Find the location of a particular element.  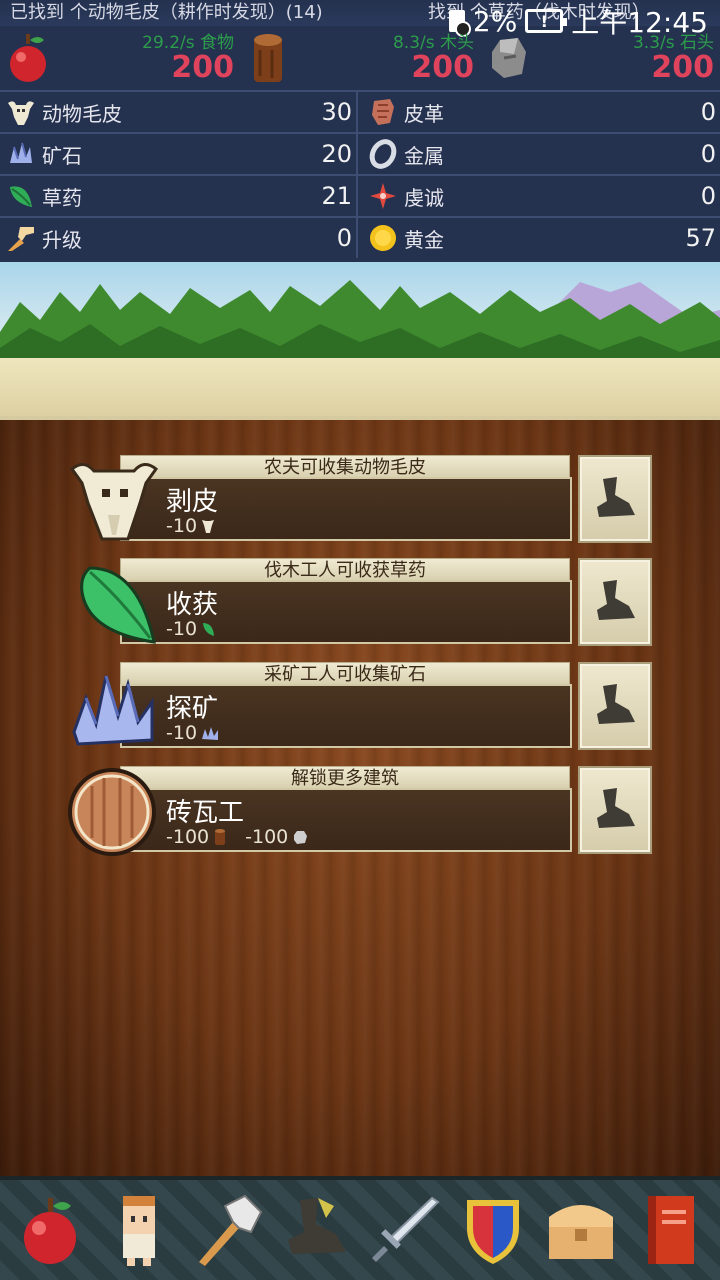

card-title: 砖瓦工 is located at coordinates (205, 813).